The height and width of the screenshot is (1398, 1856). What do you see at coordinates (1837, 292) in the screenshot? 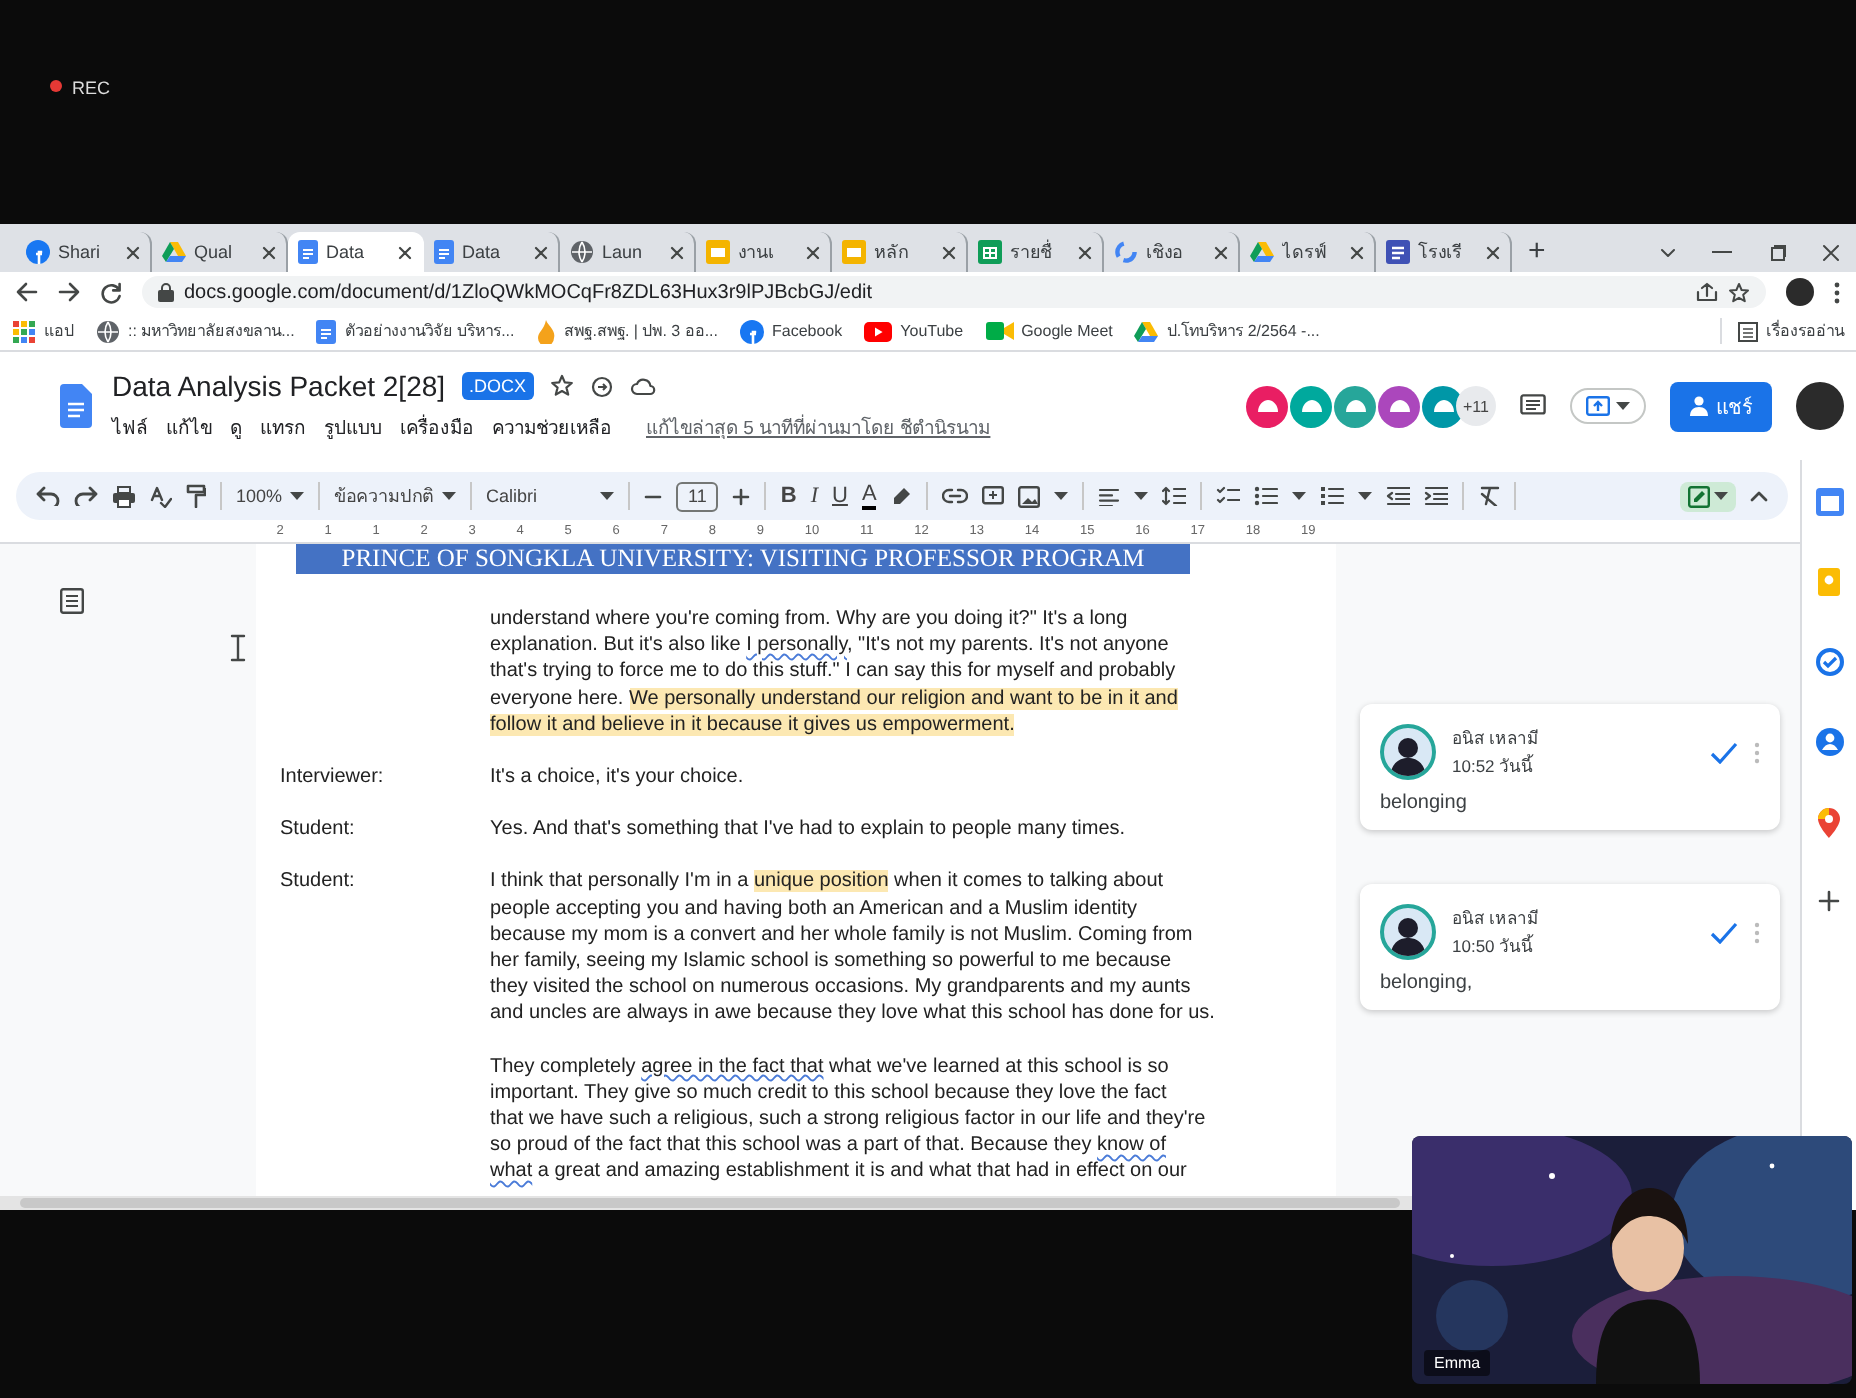
I see `more-icon` at bounding box center [1837, 292].